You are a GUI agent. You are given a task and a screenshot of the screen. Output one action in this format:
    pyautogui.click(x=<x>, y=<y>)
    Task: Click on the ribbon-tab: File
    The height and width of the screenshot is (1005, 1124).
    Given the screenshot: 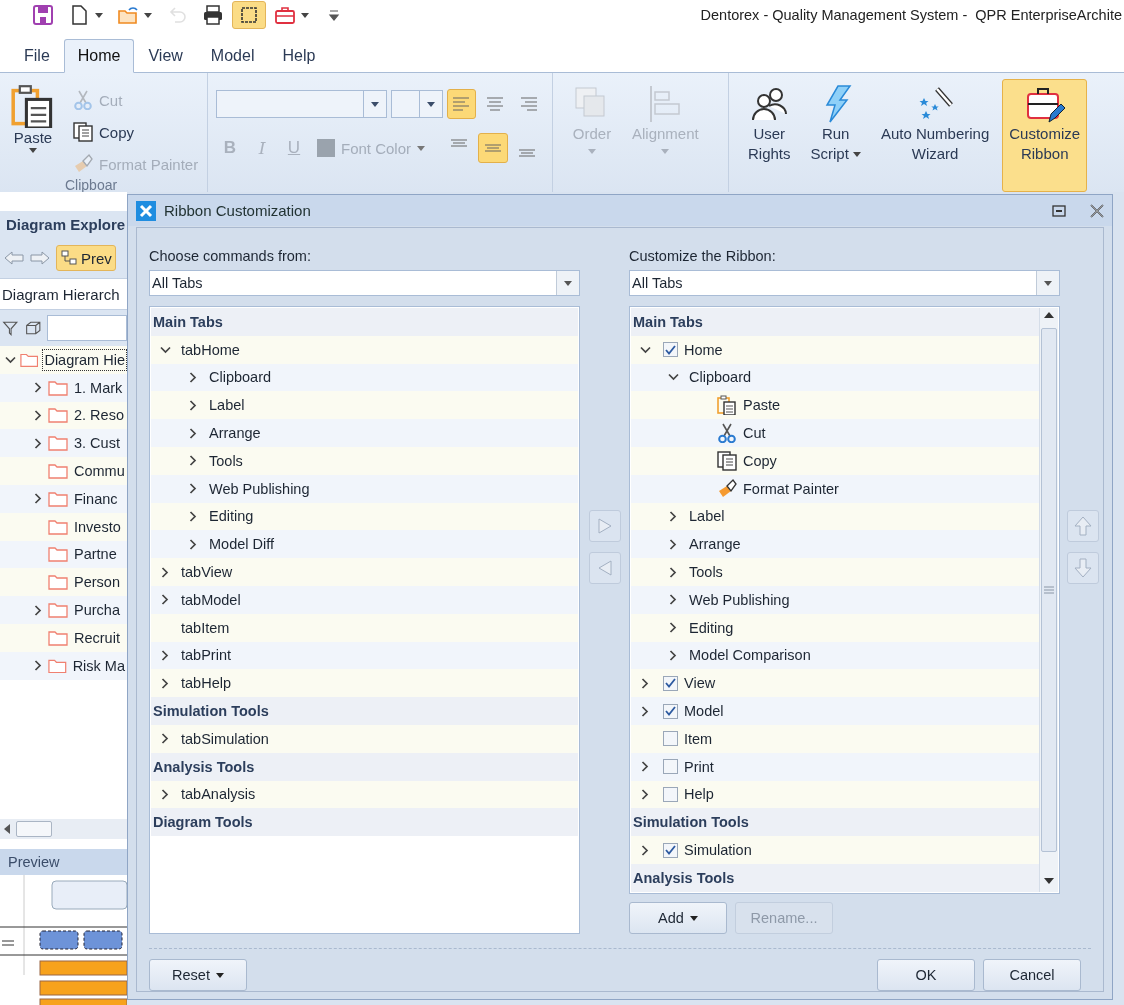 What is the action you would take?
    pyautogui.click(x=37, y=56)
    